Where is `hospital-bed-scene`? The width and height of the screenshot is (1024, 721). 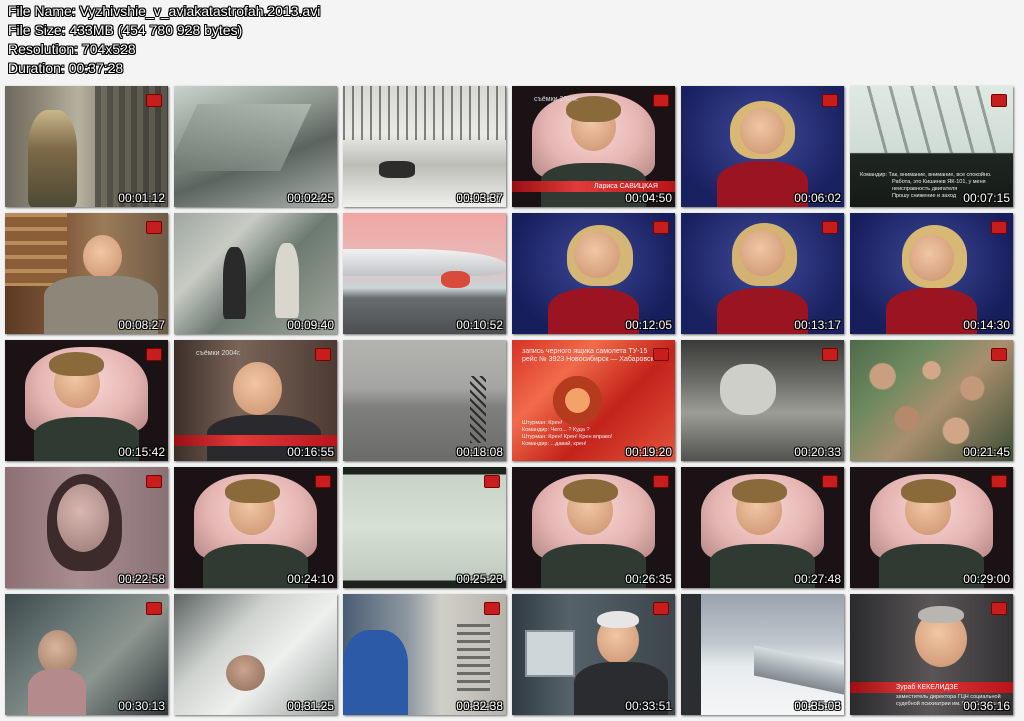
hospital-bed-scene is located at coordinates (255, 654).